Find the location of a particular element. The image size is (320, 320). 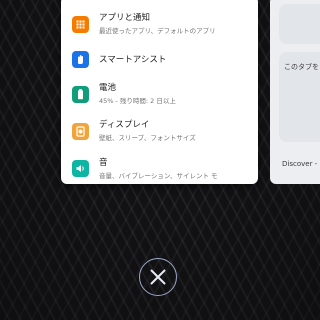

settings-item-subtitle: 音量、バイブレーション、サイレント モ is located at coordinates (158, 176).